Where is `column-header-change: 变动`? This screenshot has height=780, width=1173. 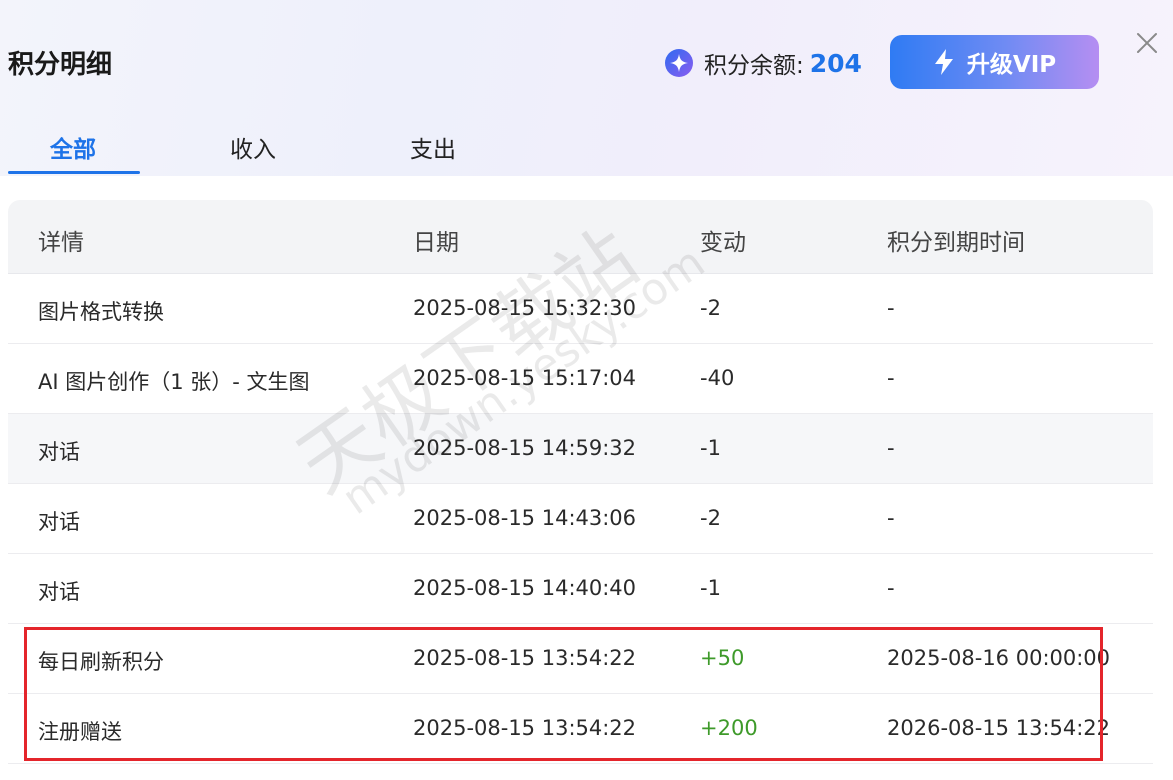 column-header-change: 变动 is located at coordinates (723, 243).